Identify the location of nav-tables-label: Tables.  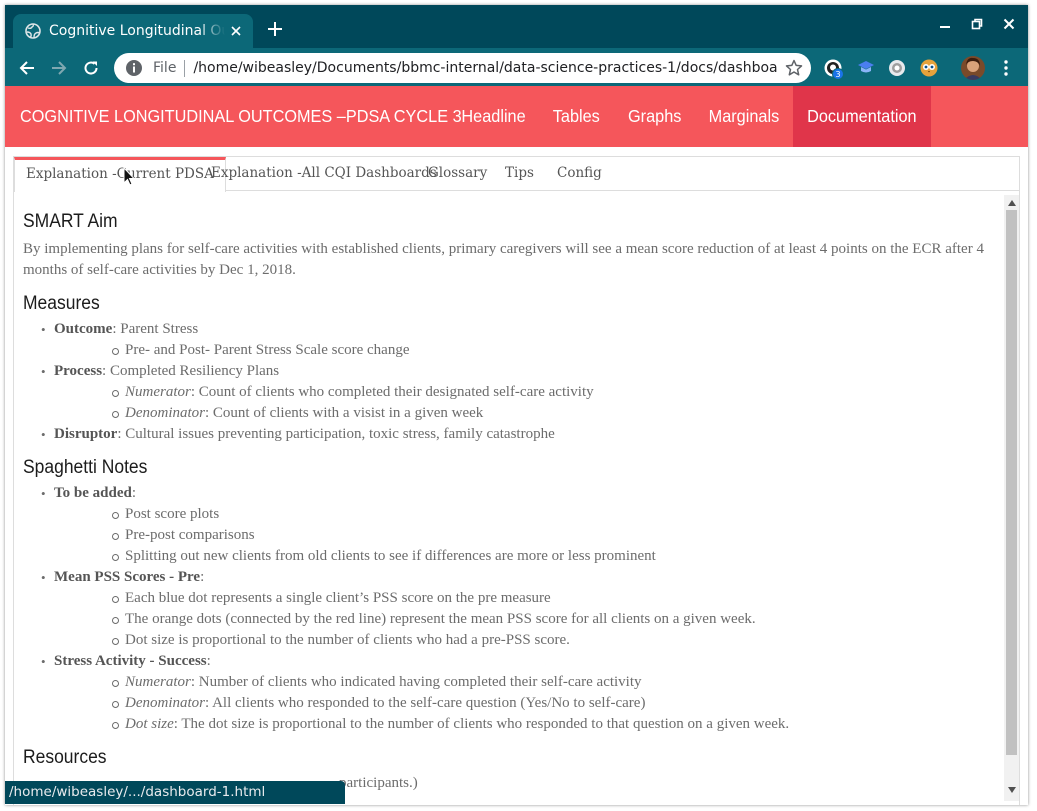
(576, 116).